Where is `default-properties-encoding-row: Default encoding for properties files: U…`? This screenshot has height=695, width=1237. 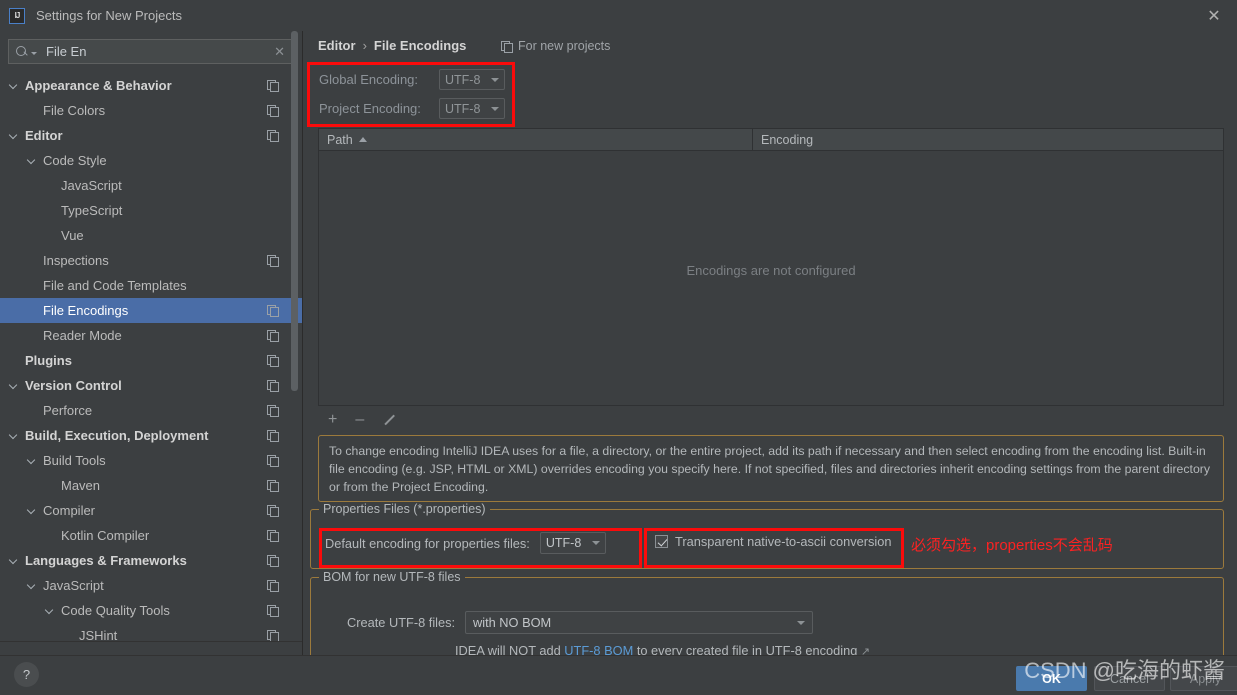 default-properties-encoding-row: Default encoding for properties files: U… is located at coordinates (465, 543).